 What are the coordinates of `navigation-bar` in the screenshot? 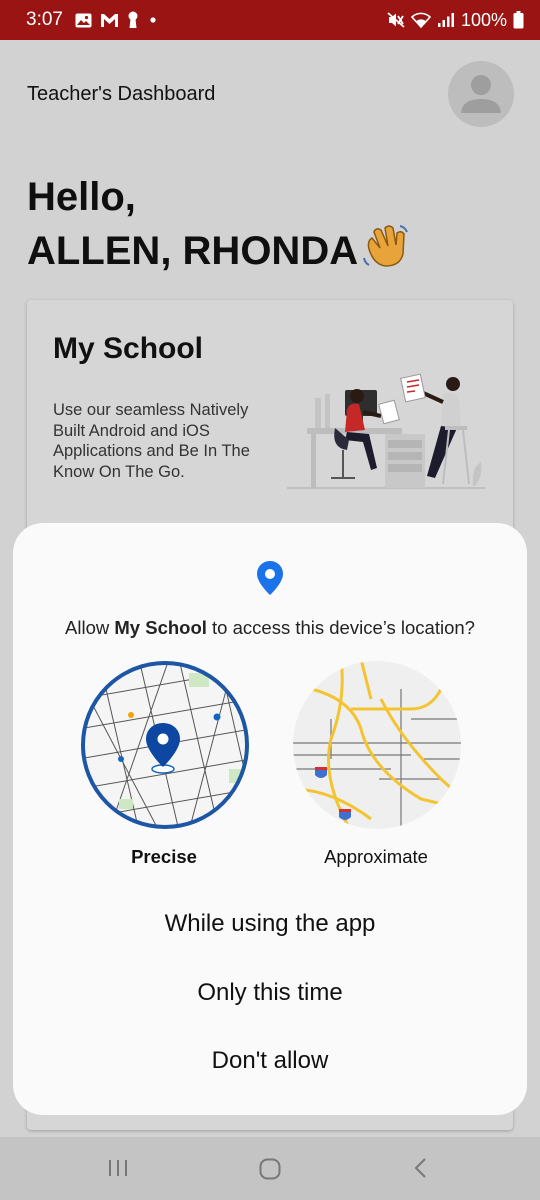 It's located at (270, 1168).